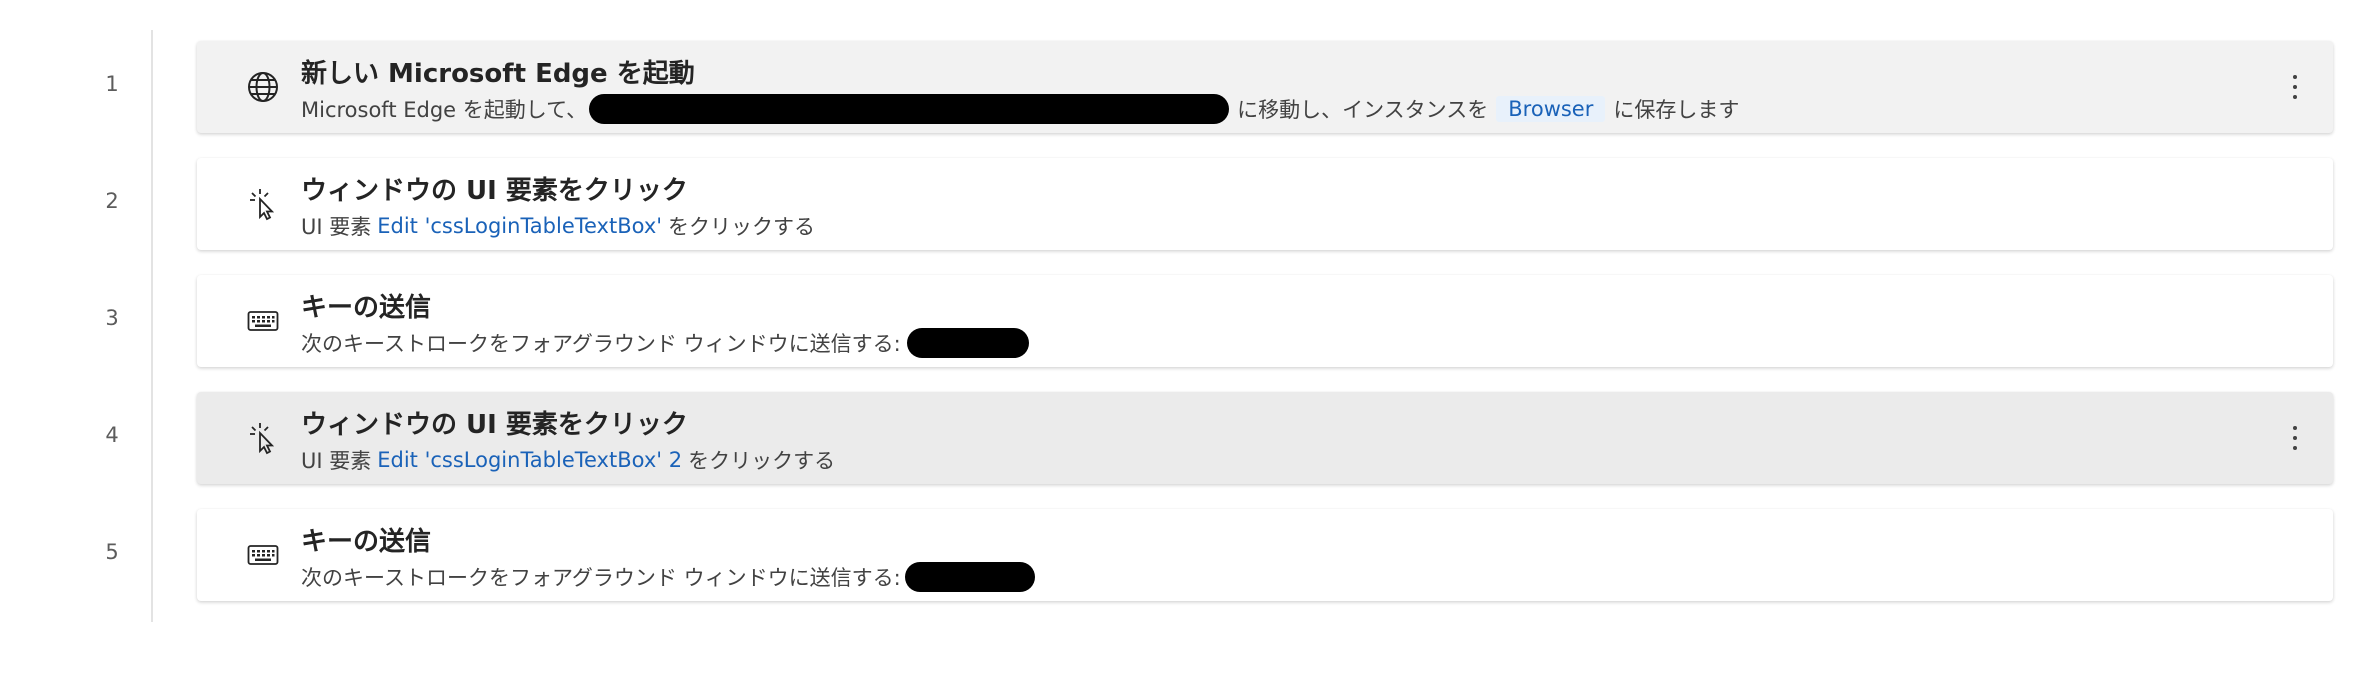  Describe the element at coordinates (1363, 110) in the screenshot. I see `desc-middle: に移動し、インスタンスを` at that location.